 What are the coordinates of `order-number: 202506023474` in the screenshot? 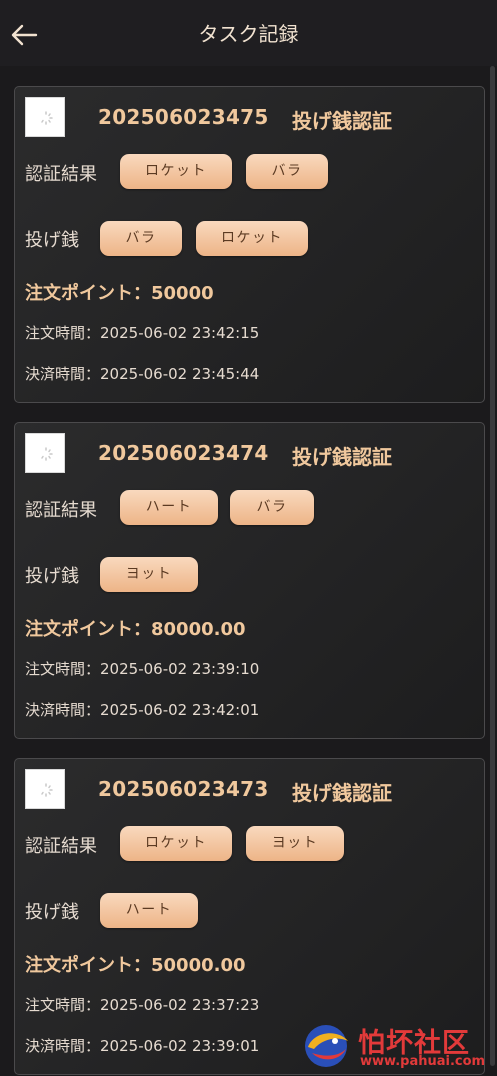 It's located at (183, 453).